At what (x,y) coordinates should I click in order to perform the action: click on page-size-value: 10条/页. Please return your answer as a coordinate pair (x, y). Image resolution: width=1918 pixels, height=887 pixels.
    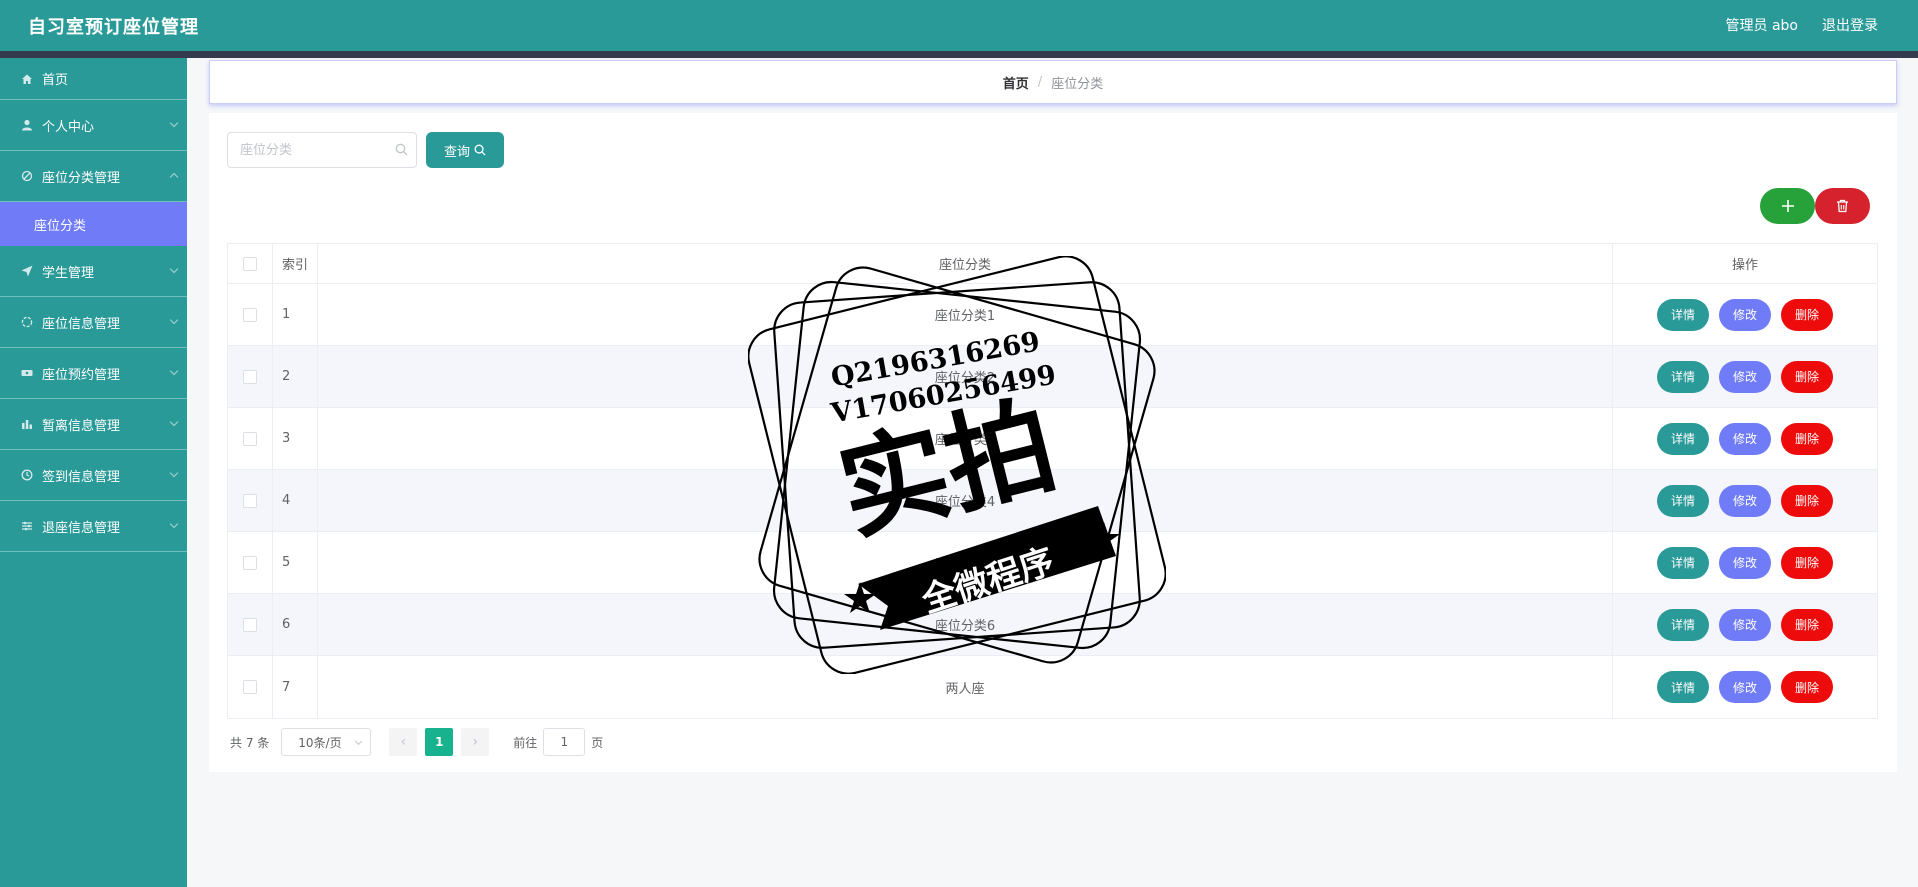
    Looking at the image, I should click on (320, 742).